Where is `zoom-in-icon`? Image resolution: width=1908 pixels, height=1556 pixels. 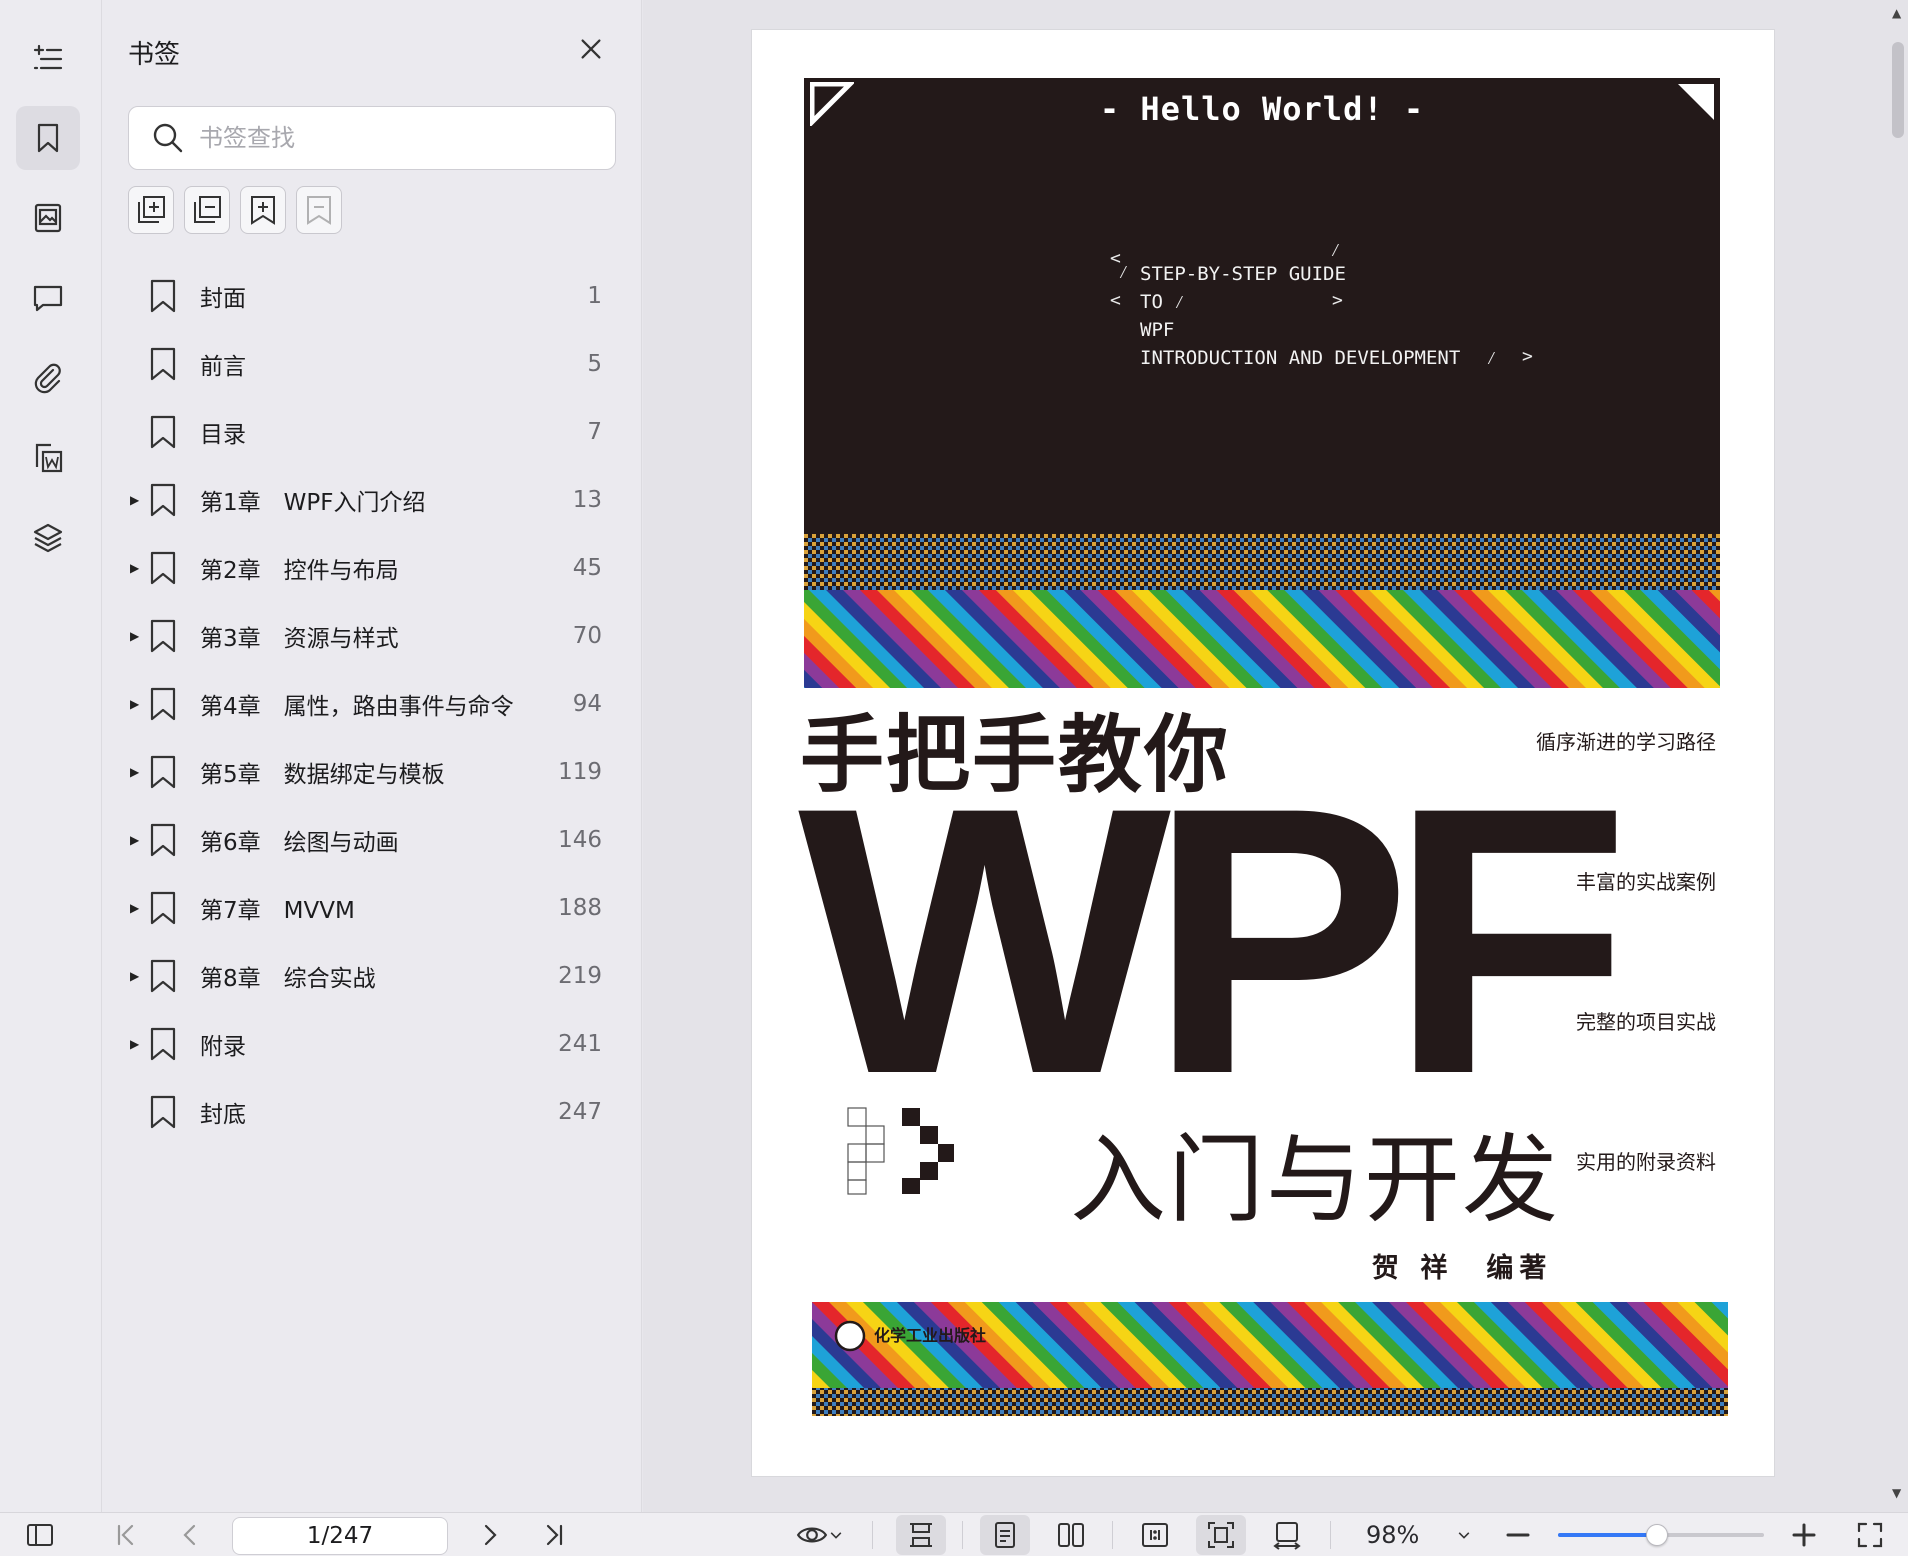
zoom-in-icon is located at coordinates (1804, 1534).